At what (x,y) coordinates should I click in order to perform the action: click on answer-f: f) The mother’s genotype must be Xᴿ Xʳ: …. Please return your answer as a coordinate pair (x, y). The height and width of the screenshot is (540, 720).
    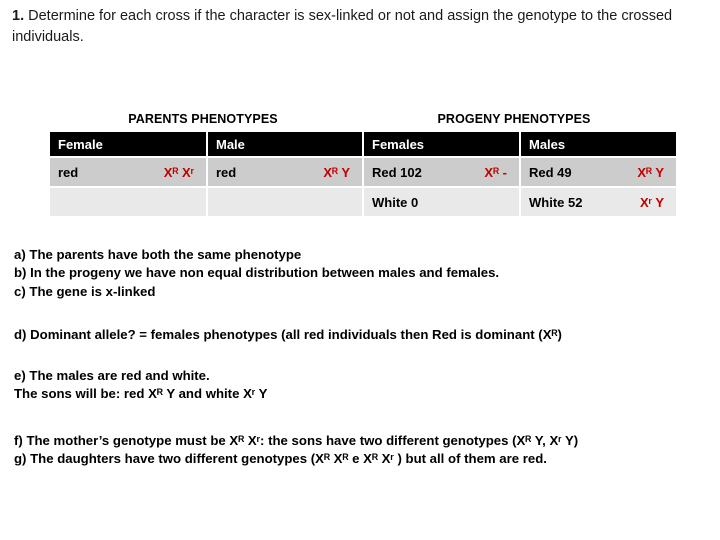
    Looking at the image, I should click on (296, 440).